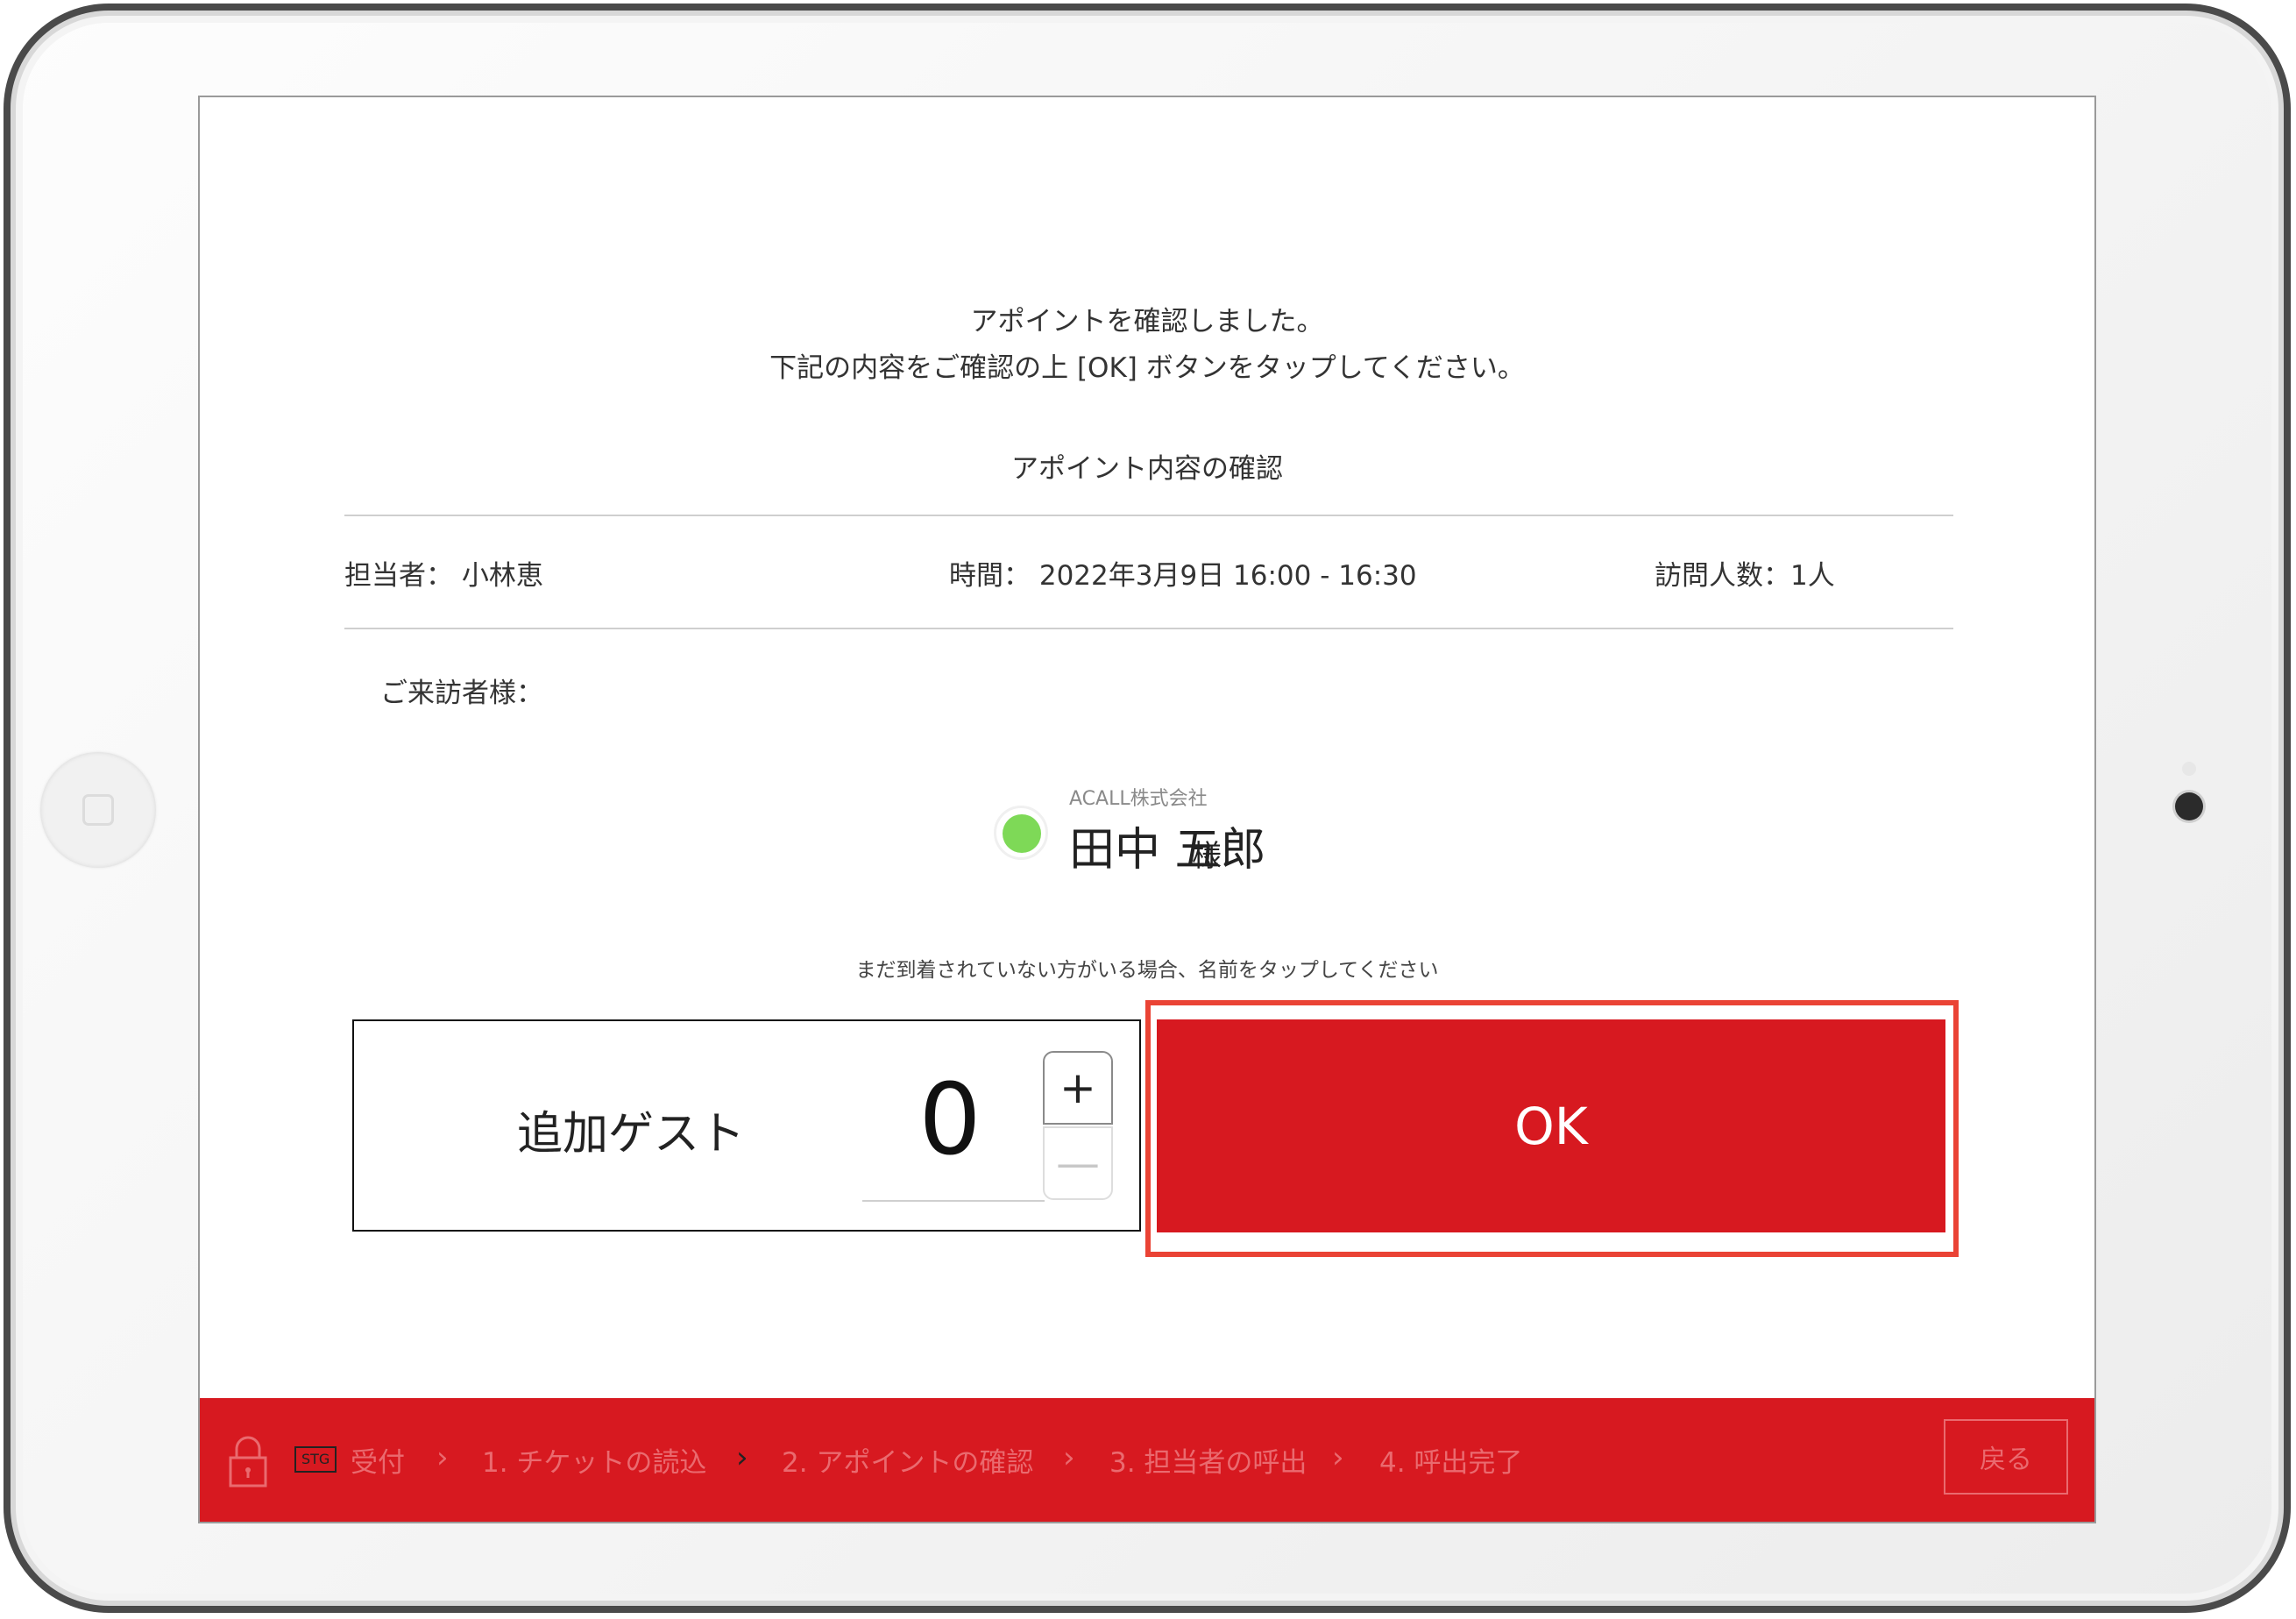 The height and width of the screenshot is (1619, 2296). What do you see at coordinates (949, 1120) in the screenshot?
I see `additional-guests-count: 0` at bounding box center [949, 1120].